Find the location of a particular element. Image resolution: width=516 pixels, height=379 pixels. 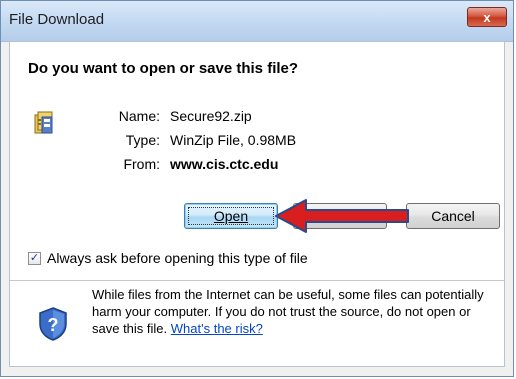

name-label: Name: is located at coordinates (139, 116).